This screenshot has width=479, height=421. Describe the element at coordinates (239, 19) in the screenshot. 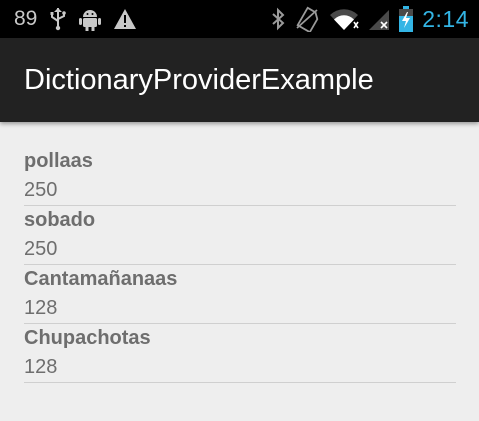

I see `status-bar: 89 2:14` at that location.